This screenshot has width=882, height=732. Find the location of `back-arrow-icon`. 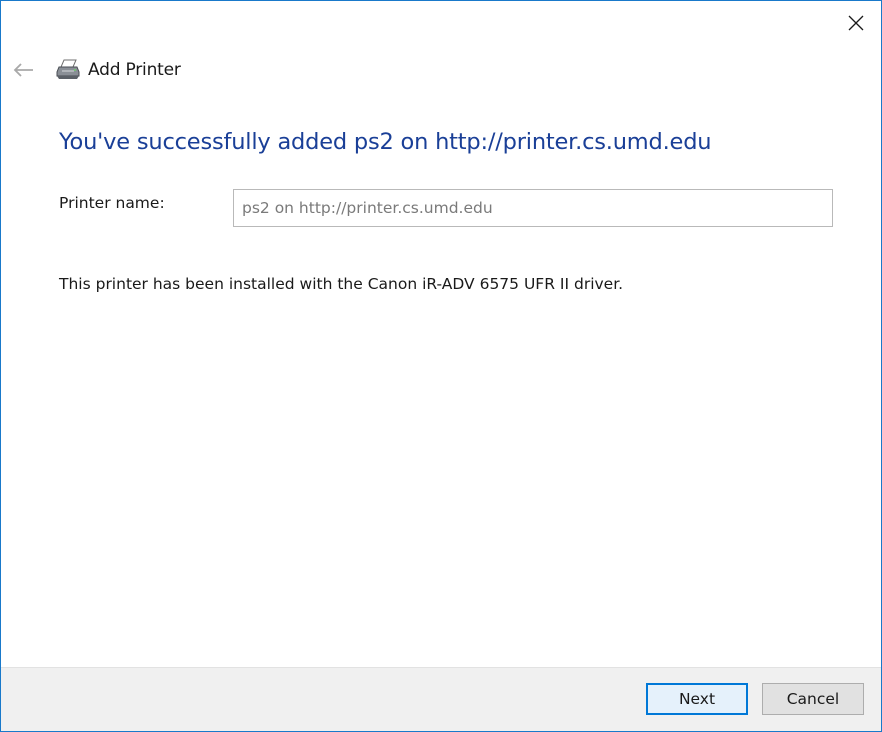

back-arrow-icon is located at coordinates (23, 70).